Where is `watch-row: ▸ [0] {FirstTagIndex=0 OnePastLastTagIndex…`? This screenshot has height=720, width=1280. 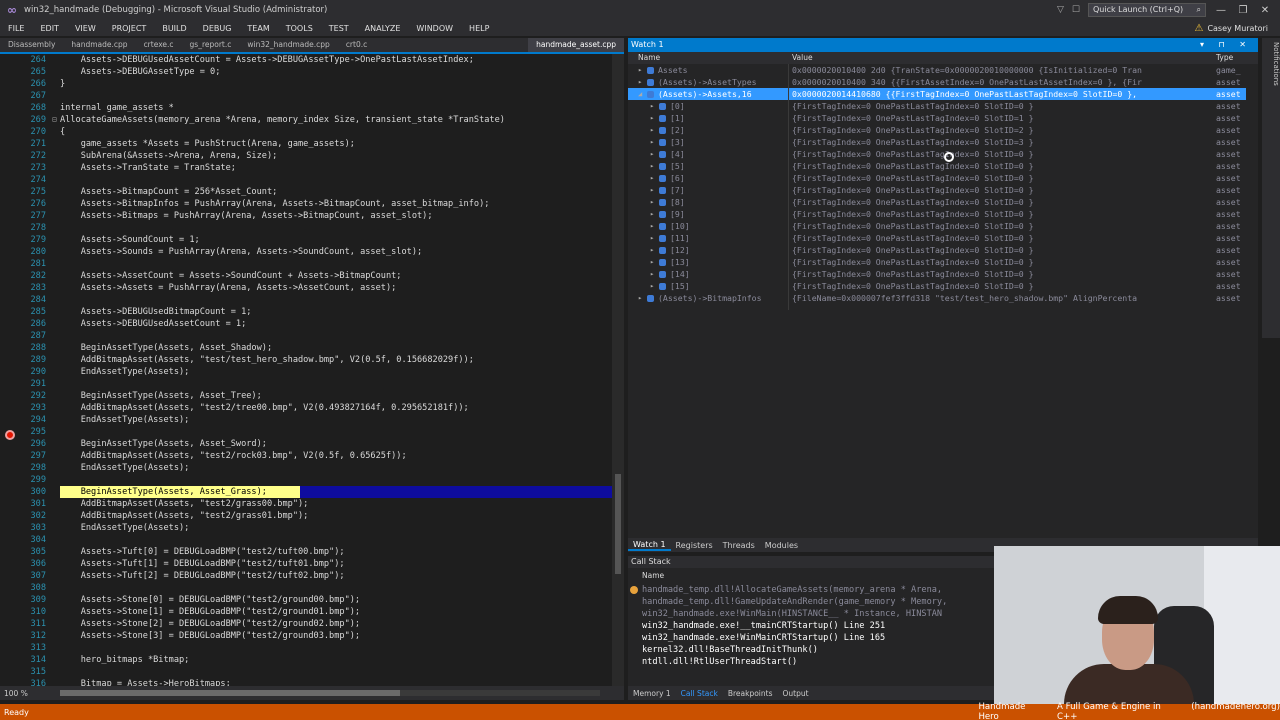
watch-row: ▸ [0] {FirstTagIndex=0 OnePastLastTagIndex… is located at coordinates (937, 106).